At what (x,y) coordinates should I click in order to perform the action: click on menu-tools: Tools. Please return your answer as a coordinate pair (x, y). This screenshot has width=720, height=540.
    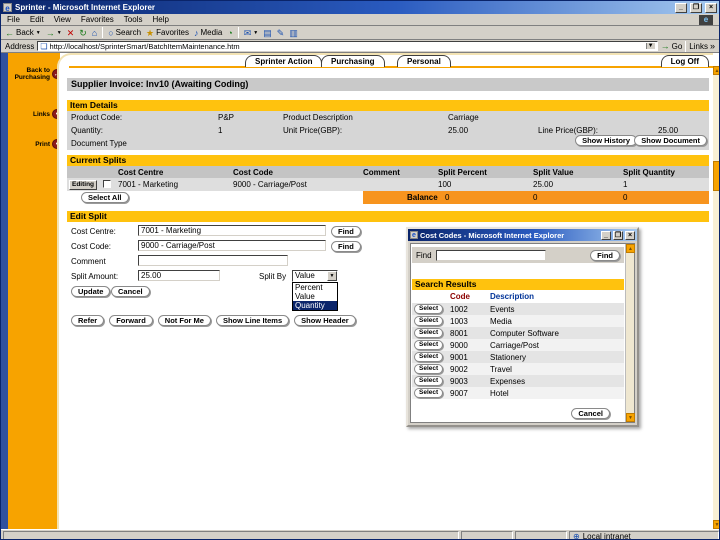
    Looking at the image, I should click on (133, 19).